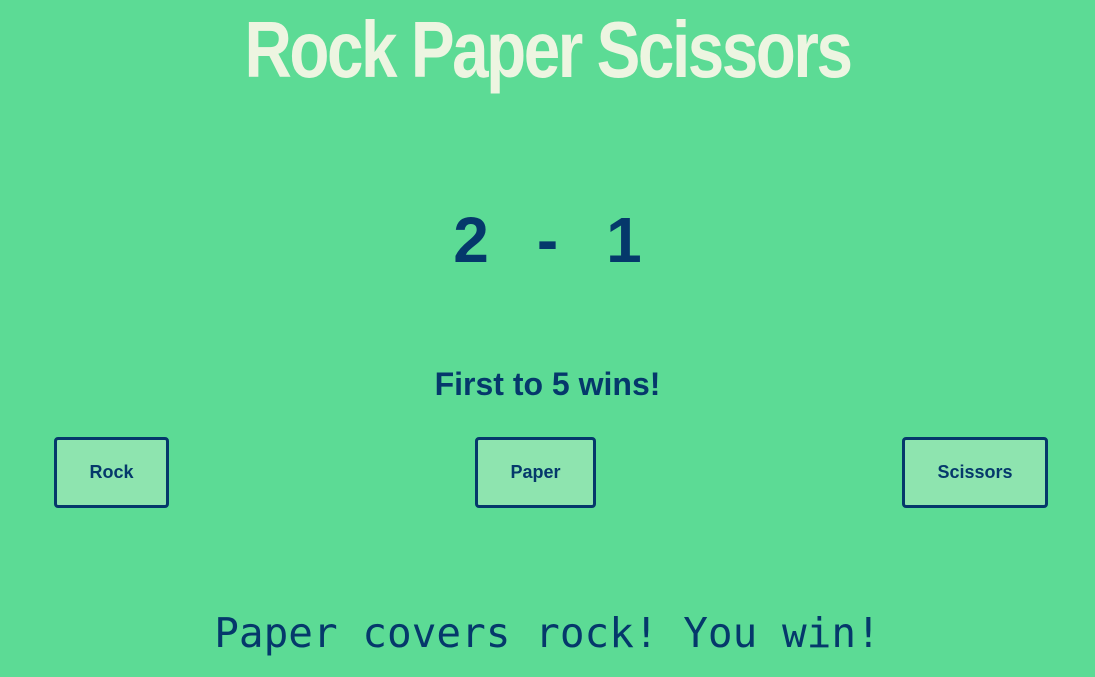  Describe the element at coordinates (624, 240) in the screenshot. I see `computer-score: 1` at that location.